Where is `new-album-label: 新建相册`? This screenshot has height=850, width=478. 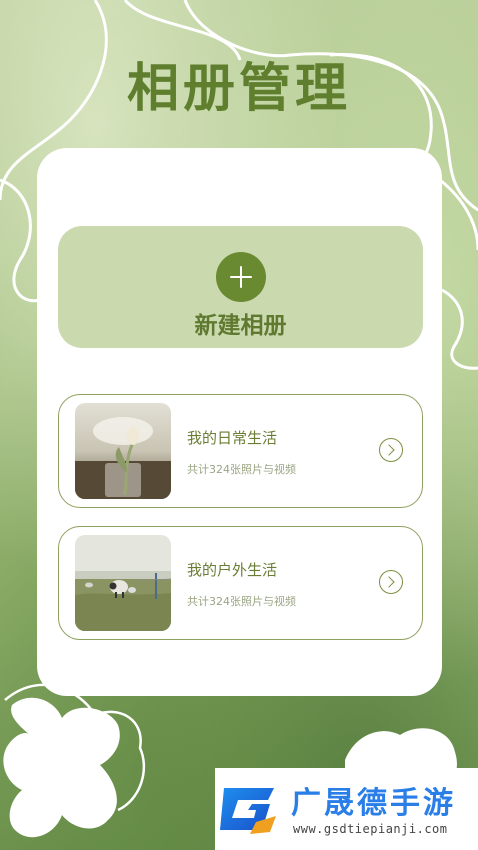 new-album-label: 新建相册 is located at coordinates (240, 326).